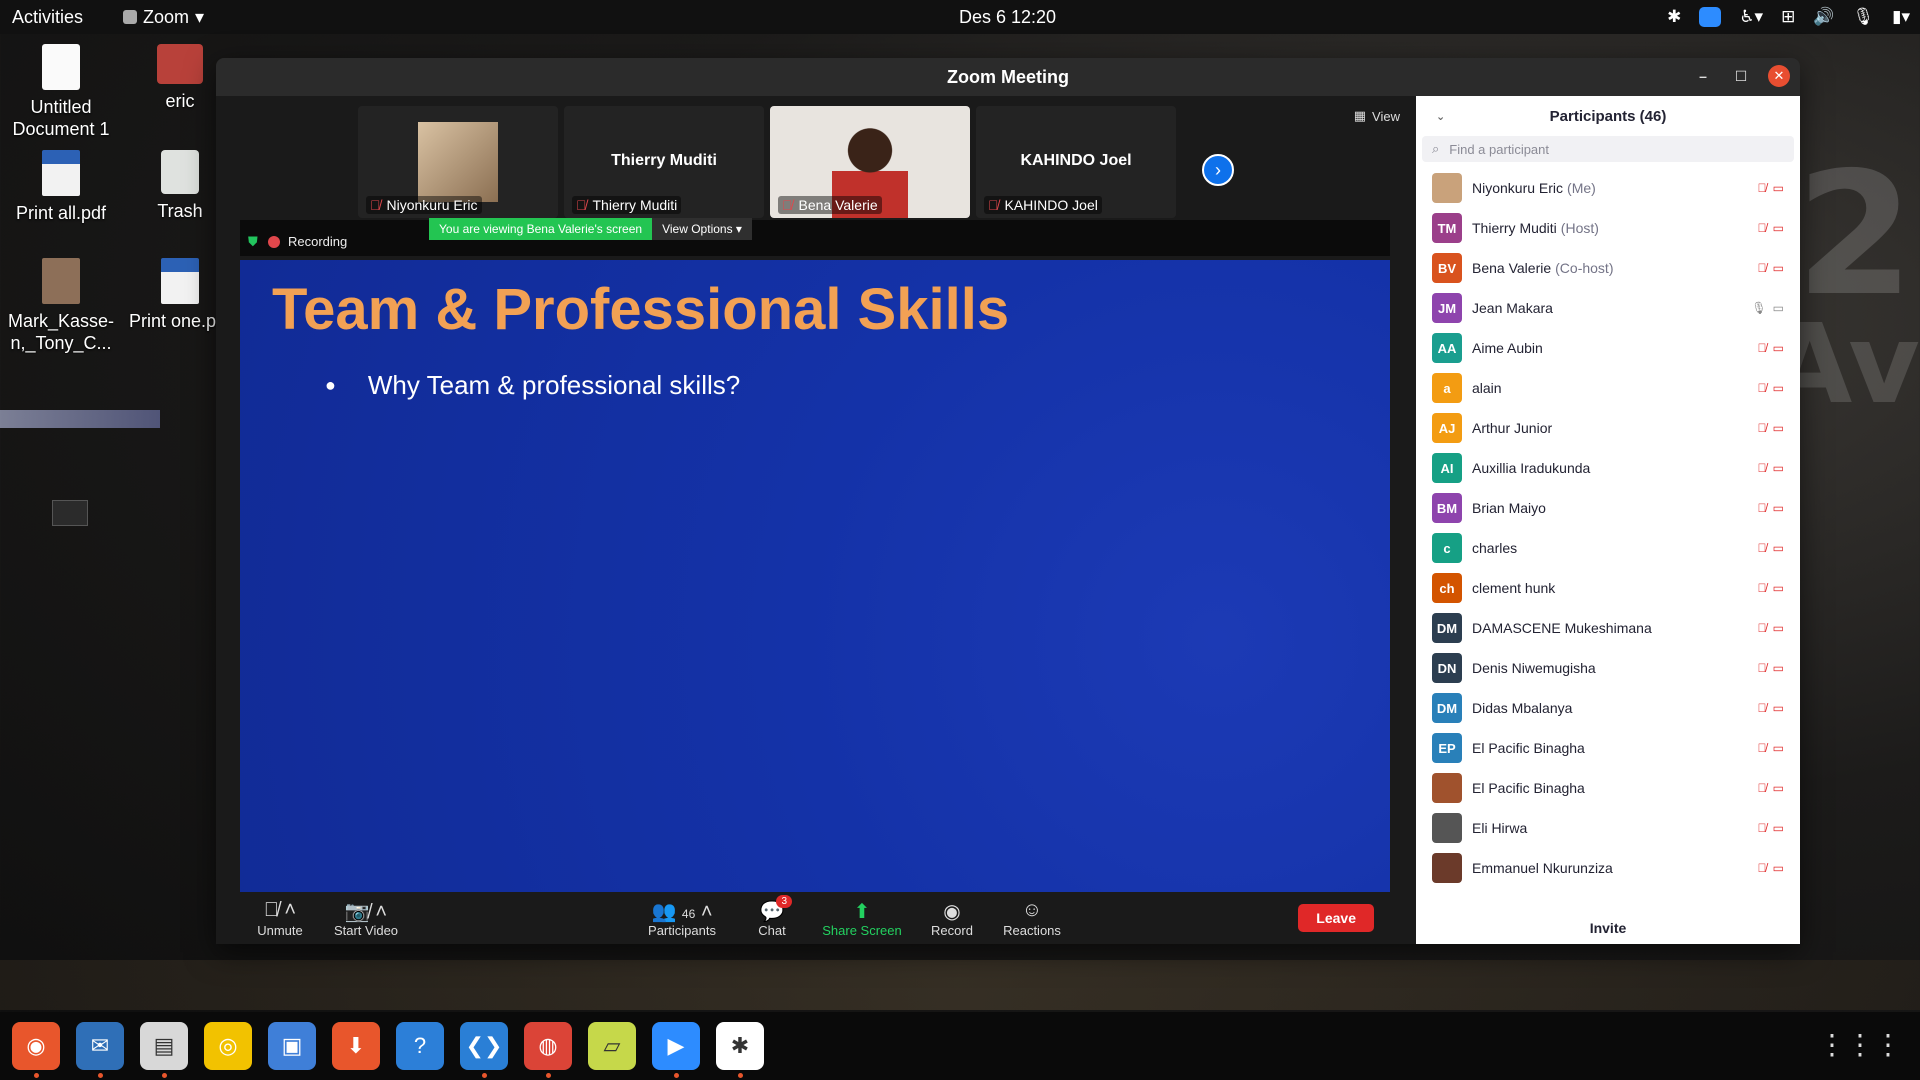 The width and height of the screenshot is (1920, 1080). What do you see at coordinates (1608, 228) in the screenshot?
I see `participant-row: TM Thierry Muditi (Host) 🎙̸ ▭` at bounding box center [1608, 228].